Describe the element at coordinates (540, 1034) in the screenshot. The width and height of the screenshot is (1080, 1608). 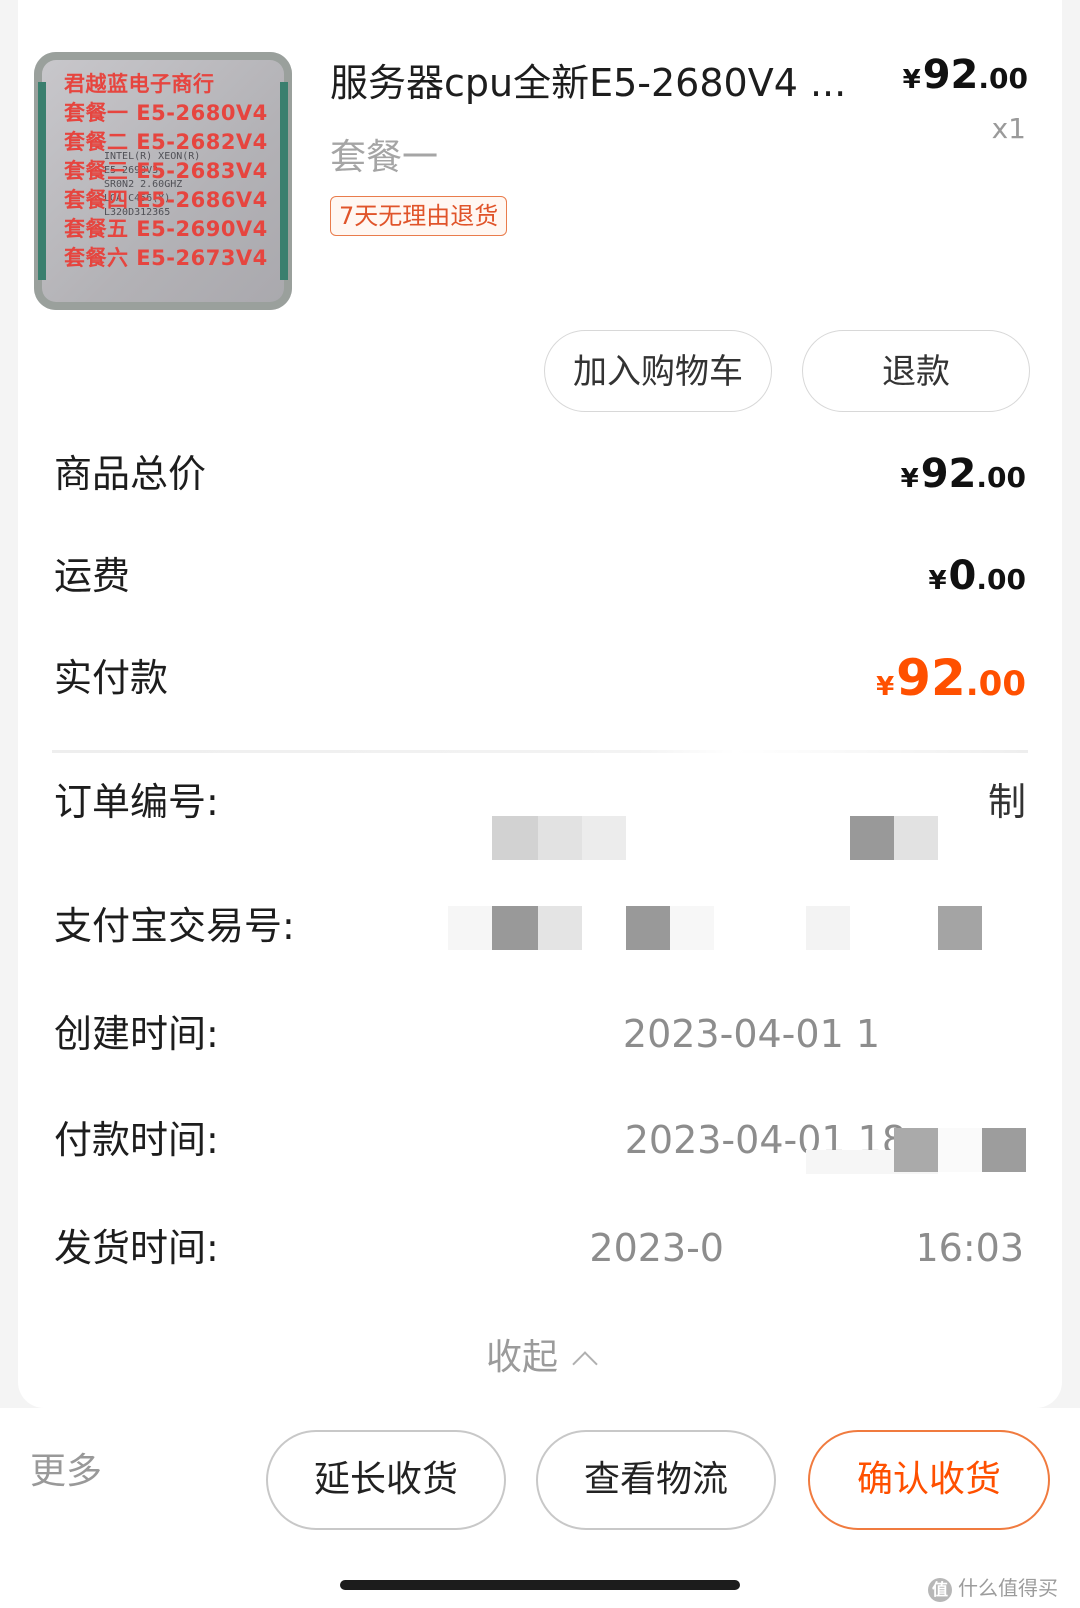
I see `created-time-row: 创建时间: 2023-04-01 1` at that location.